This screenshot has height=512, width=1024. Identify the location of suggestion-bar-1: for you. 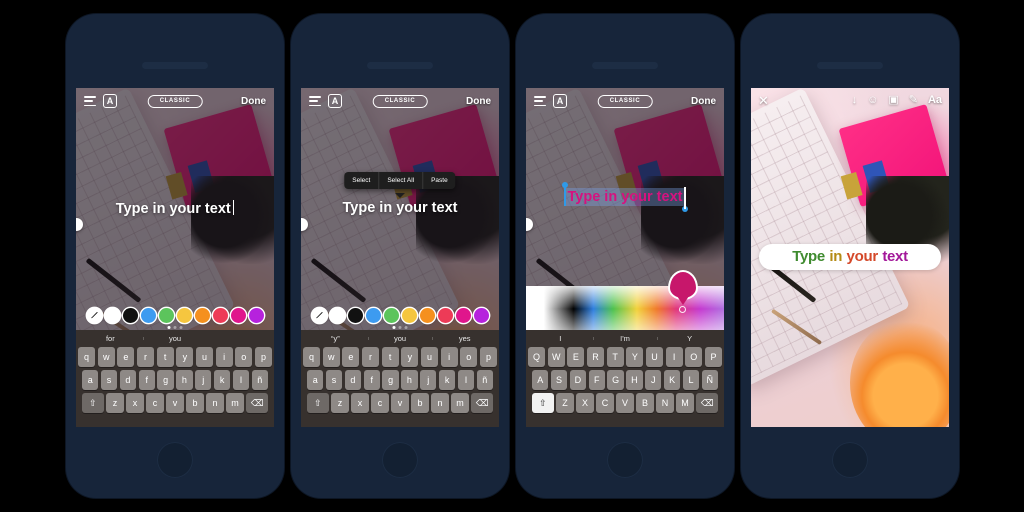
(175, 338).